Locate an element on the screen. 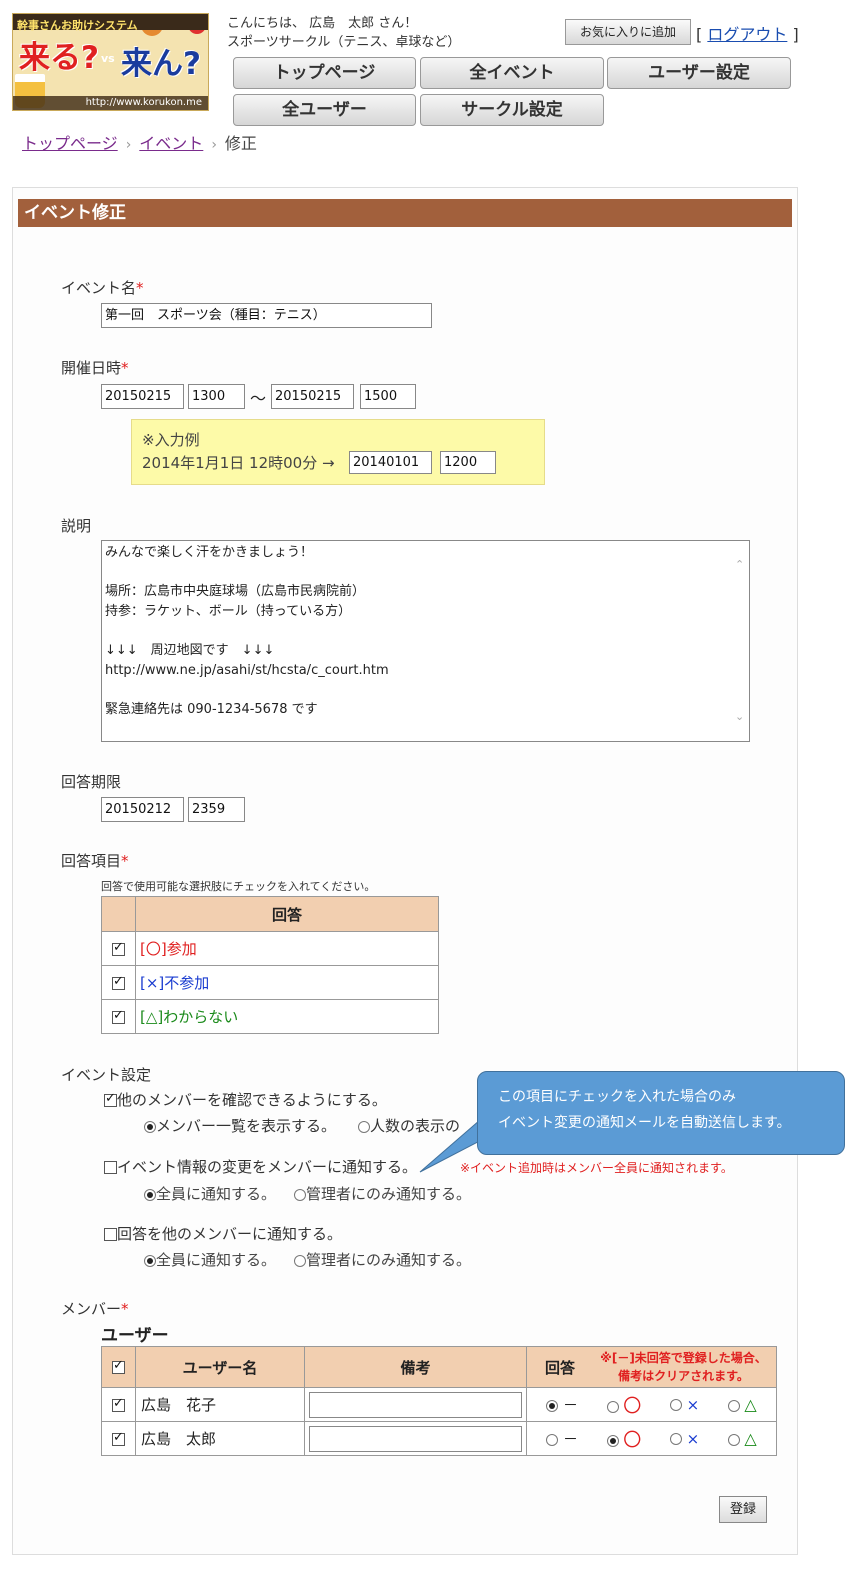  answer-items-label: 回答項目* is located at coordinates (95, 861).